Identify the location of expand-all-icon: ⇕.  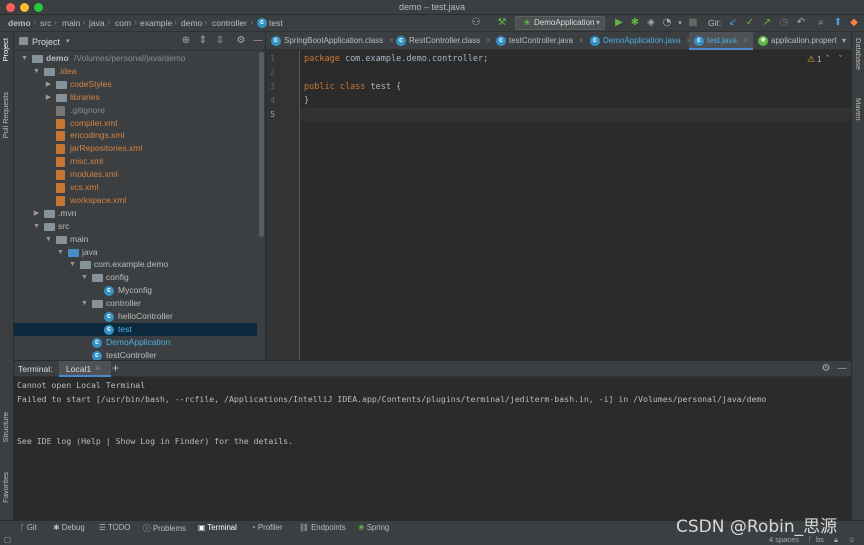
(203, 41).